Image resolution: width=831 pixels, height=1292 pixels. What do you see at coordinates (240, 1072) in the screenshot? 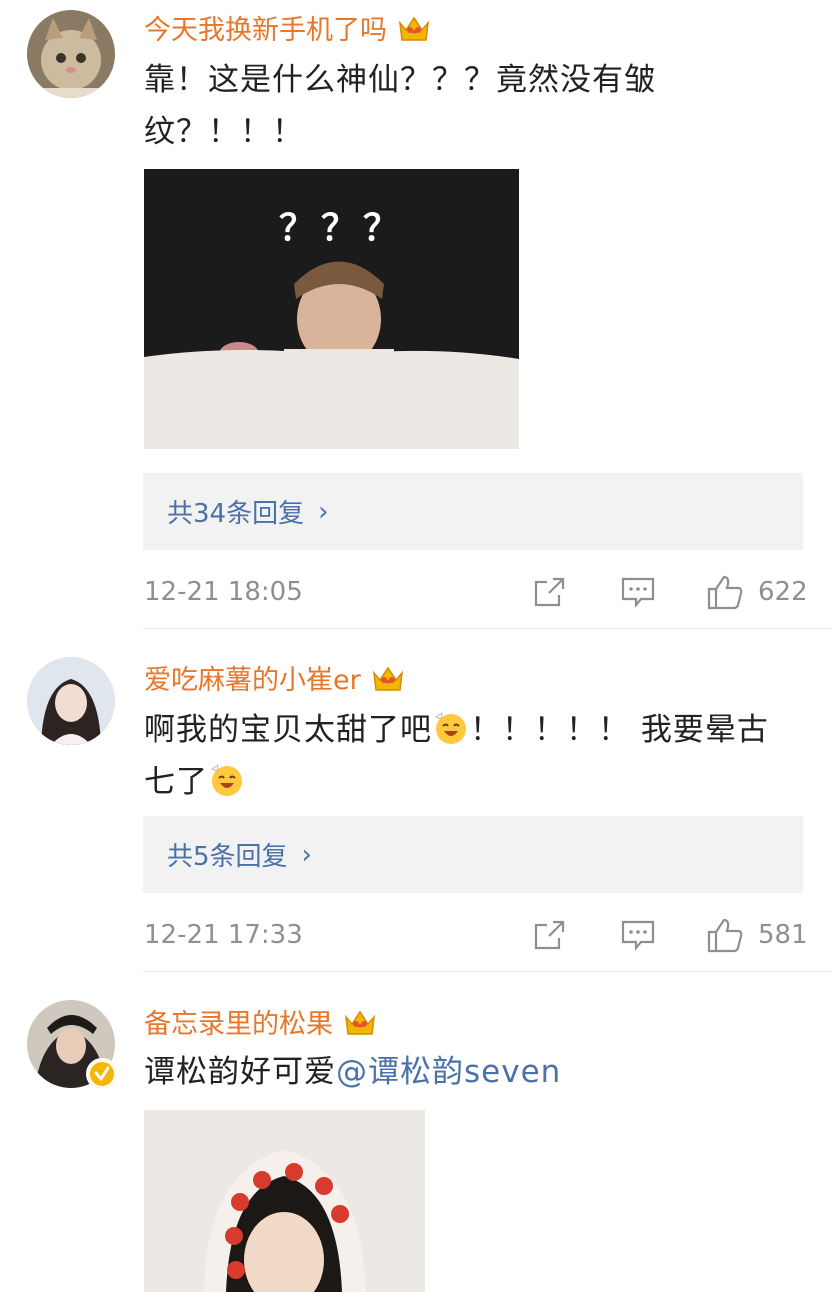
I see `text-segment: 谭松韵好可爱` at bounding box center [240, 1072].